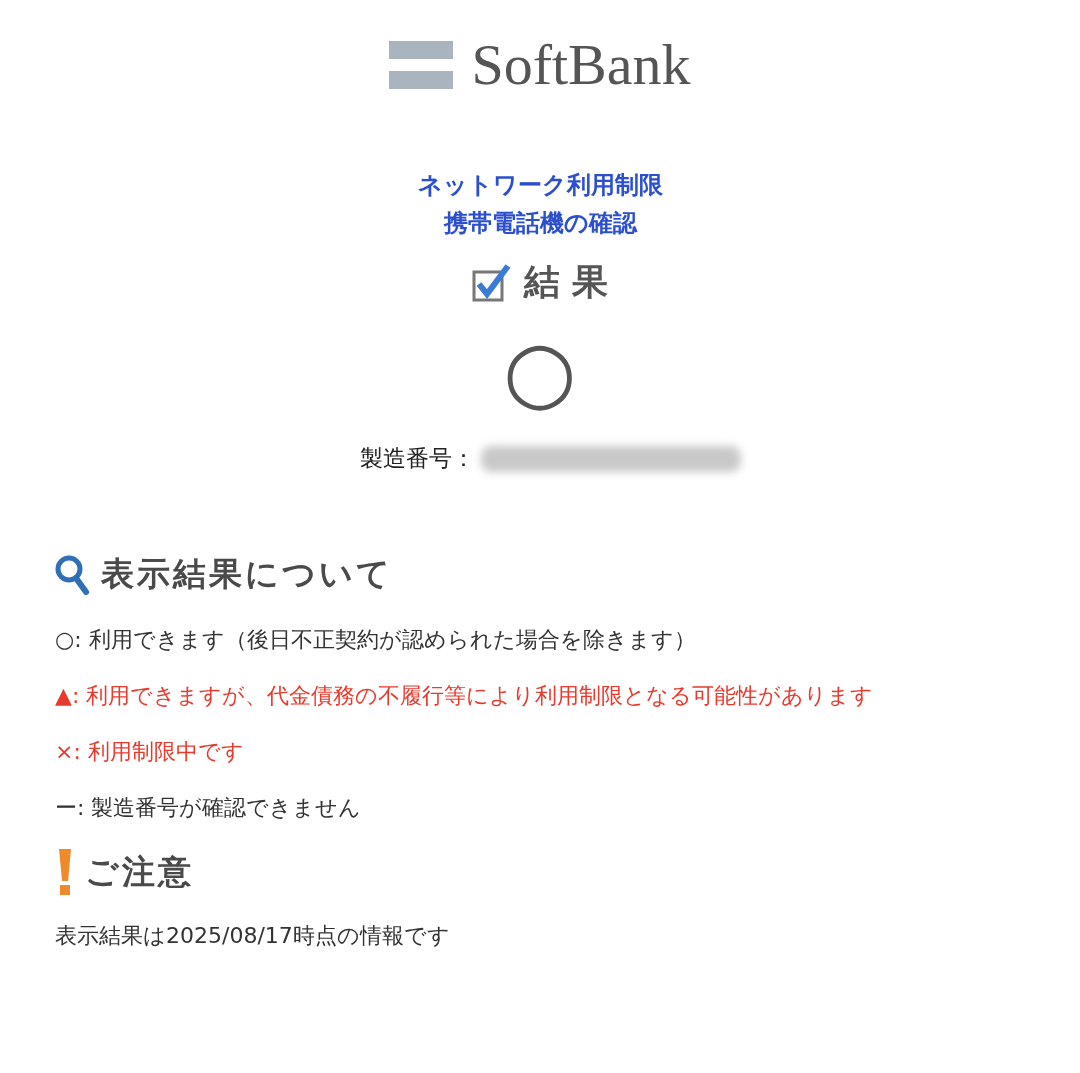 The image size is (1080, 1073). What do you see at coordinates (566, 282) in the screenshot?
I see `result-heading: 結 果` at bounding box center [566, 282].